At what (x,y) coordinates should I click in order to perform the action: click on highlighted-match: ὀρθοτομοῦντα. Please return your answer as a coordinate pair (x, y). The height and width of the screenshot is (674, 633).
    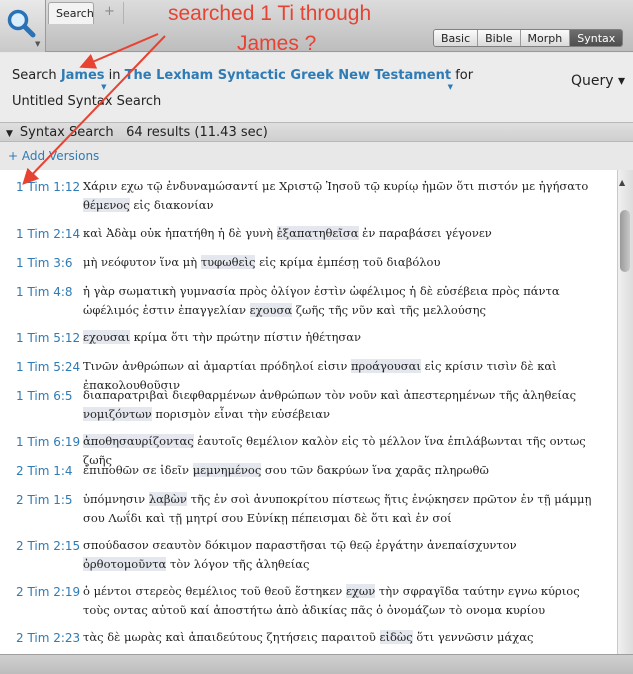
    Looking at the image, I should click on (125, 564).